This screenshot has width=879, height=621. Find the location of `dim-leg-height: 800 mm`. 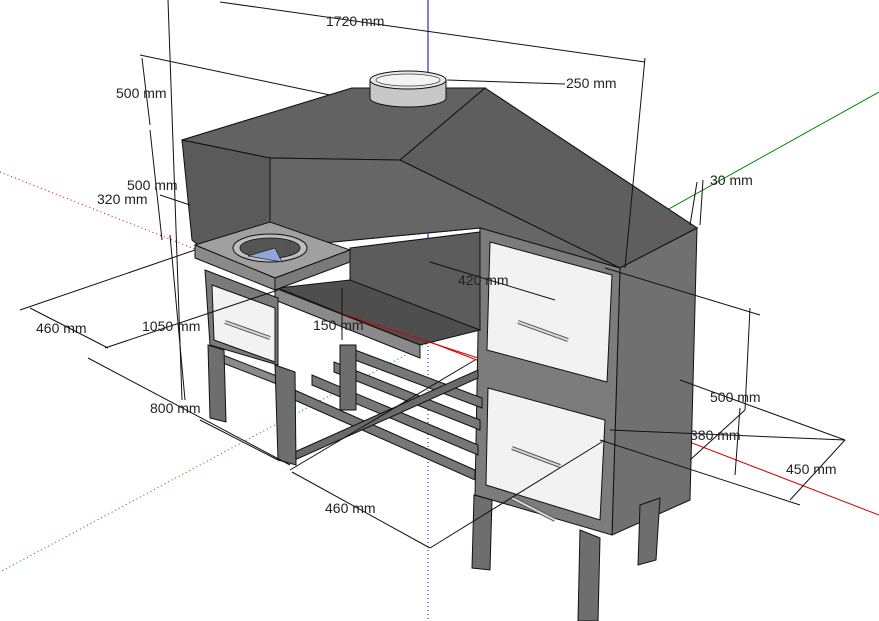

dim-leg-height: 800 mm is located at coordinates (175, 408).